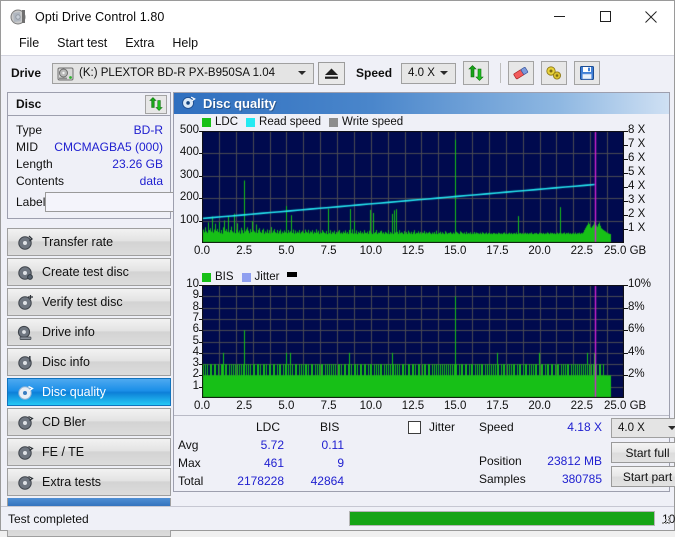 The height and width of the screenshot is (537, 675). Describe the element at coordinates (206, 122) in the screenshot. I see `ldc-legend-swatch` at that location.